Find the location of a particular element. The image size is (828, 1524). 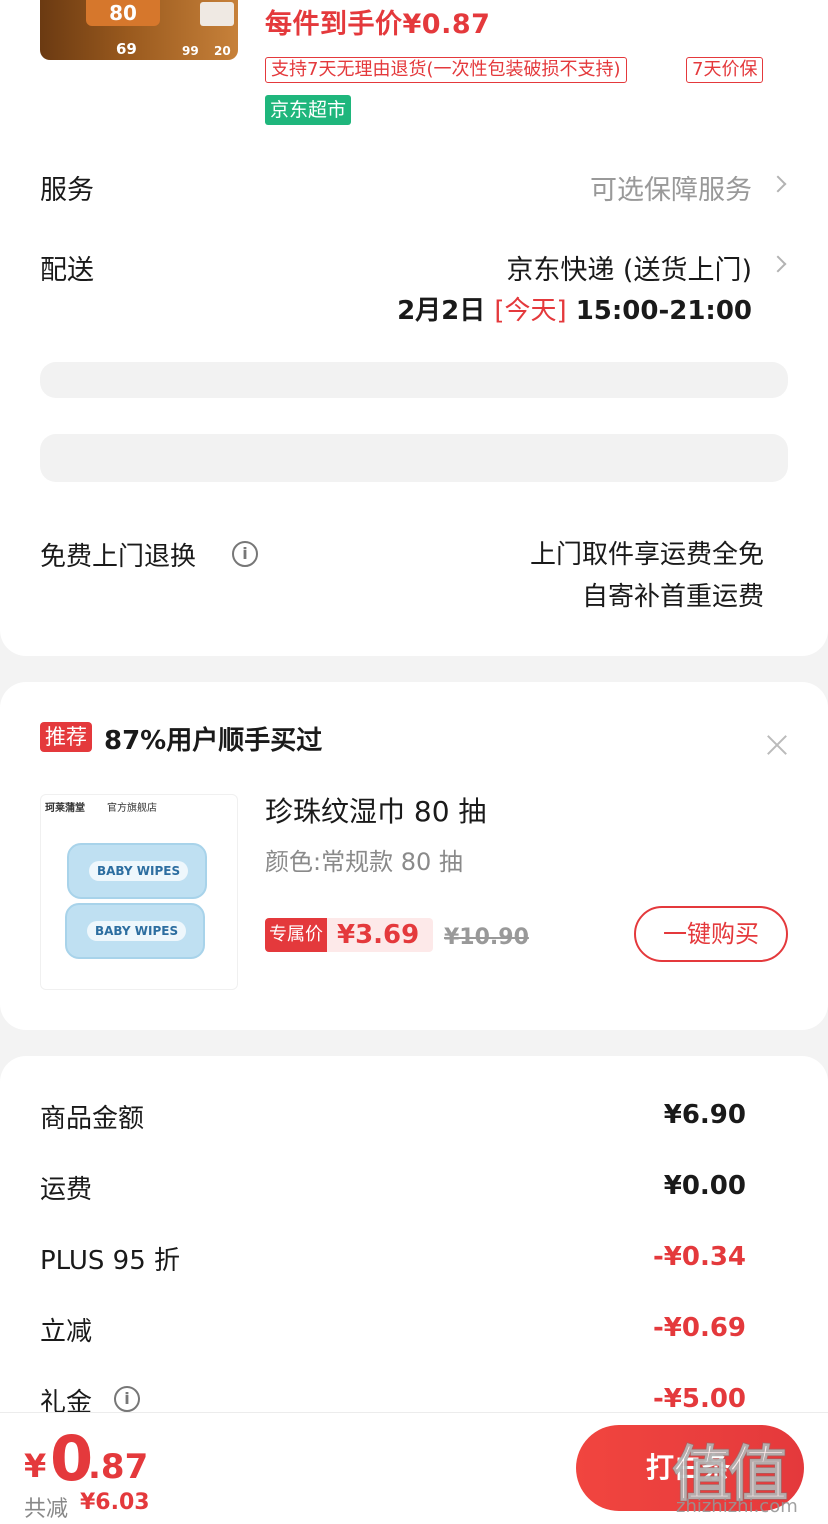

fee-value-shipping: ¥0.00 is located at coordinates (704, 1186).